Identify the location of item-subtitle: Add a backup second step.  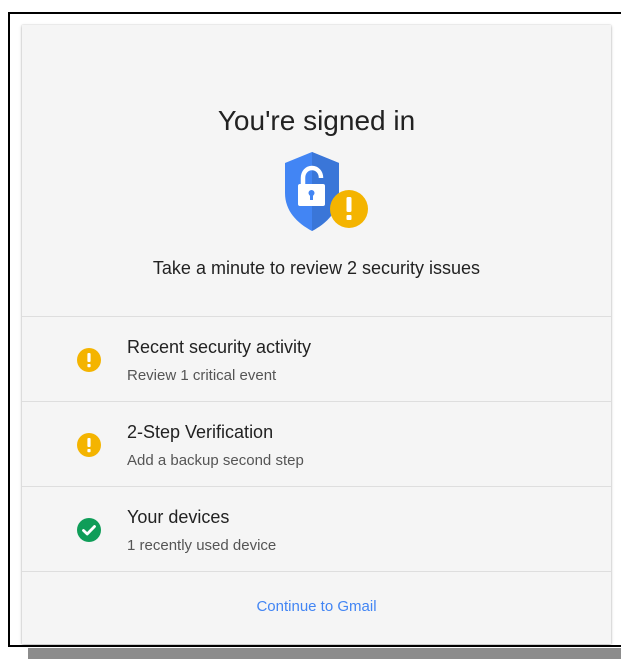
(215, 460).